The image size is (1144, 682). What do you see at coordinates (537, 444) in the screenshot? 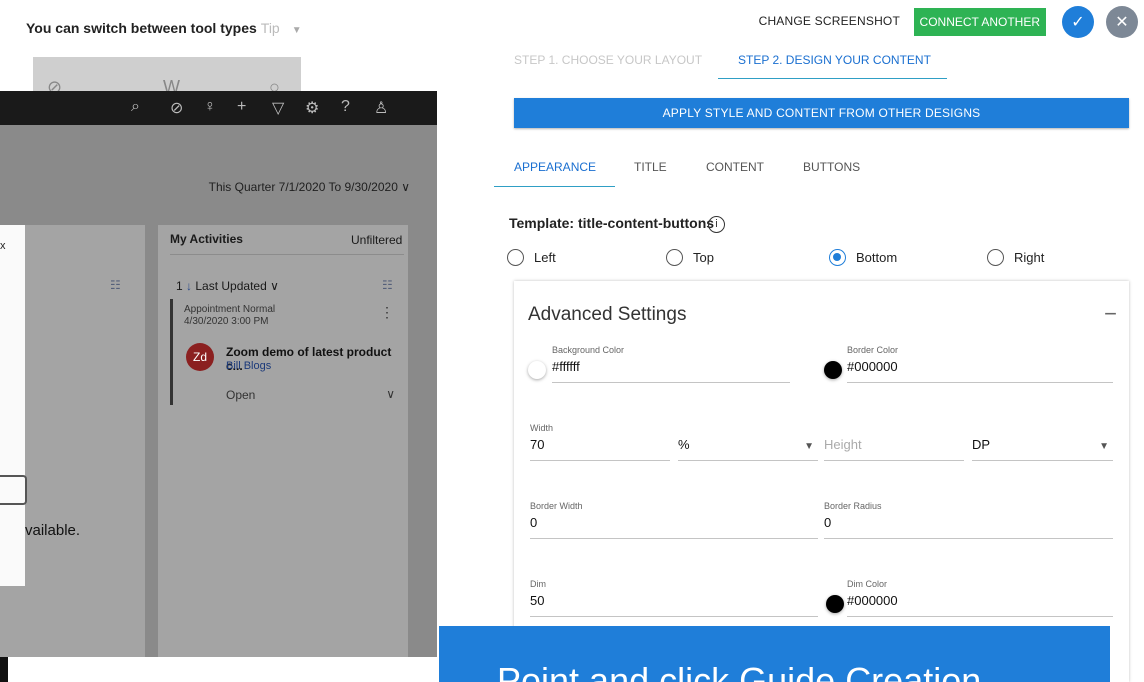
I see `width-value: 70` at bounding box center [537, 444].